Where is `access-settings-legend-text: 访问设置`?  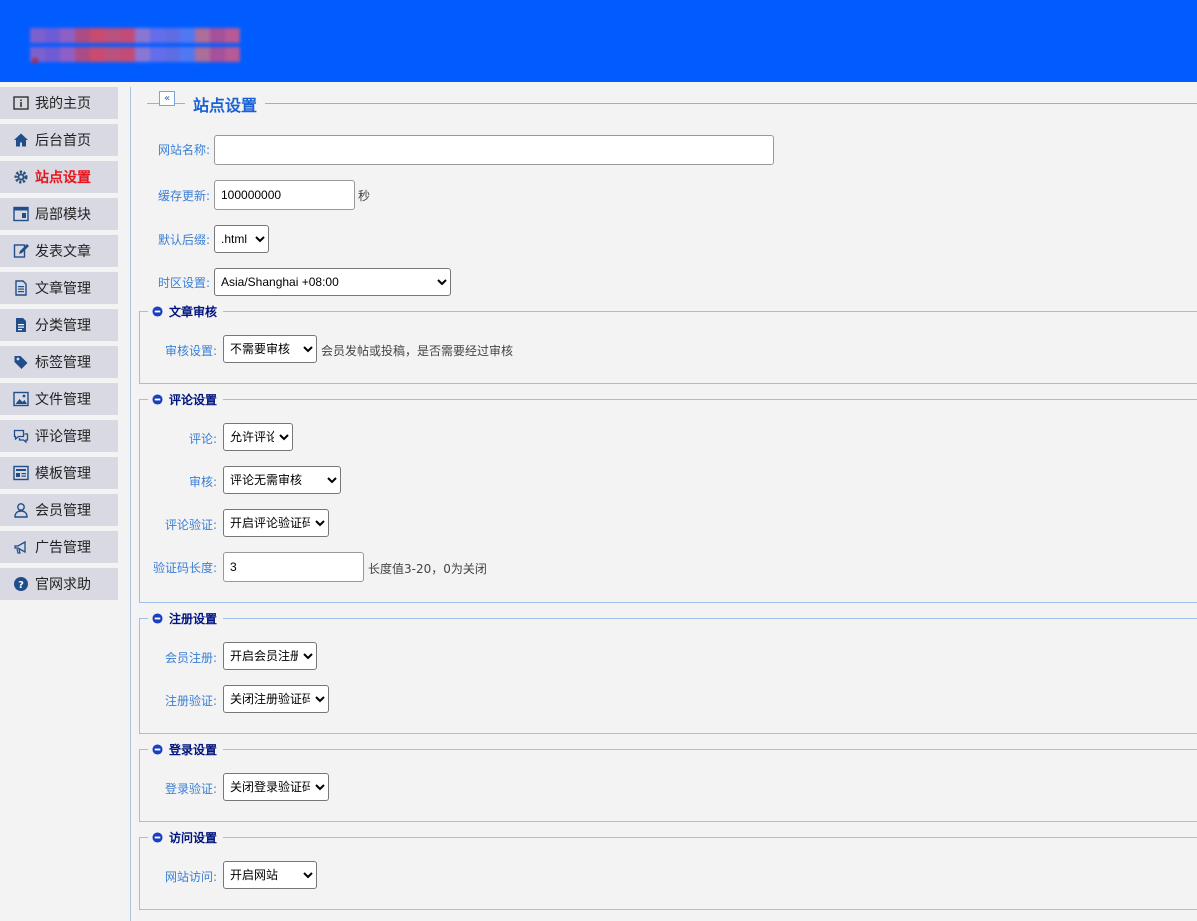 access-settings-legend-text: 访问设置 is located at coordinates (193, 838).